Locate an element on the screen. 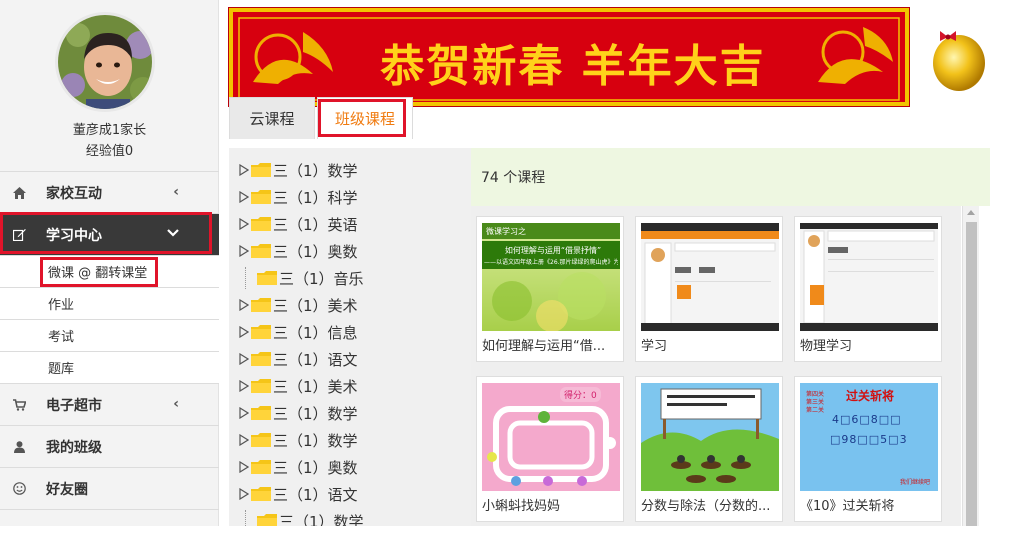  course-thumbnail: 过关斩将 第四关 第三关 第二关 4□6□8□□ □98□□5□3 我们继续吧 is located at coordinates (869, 437).